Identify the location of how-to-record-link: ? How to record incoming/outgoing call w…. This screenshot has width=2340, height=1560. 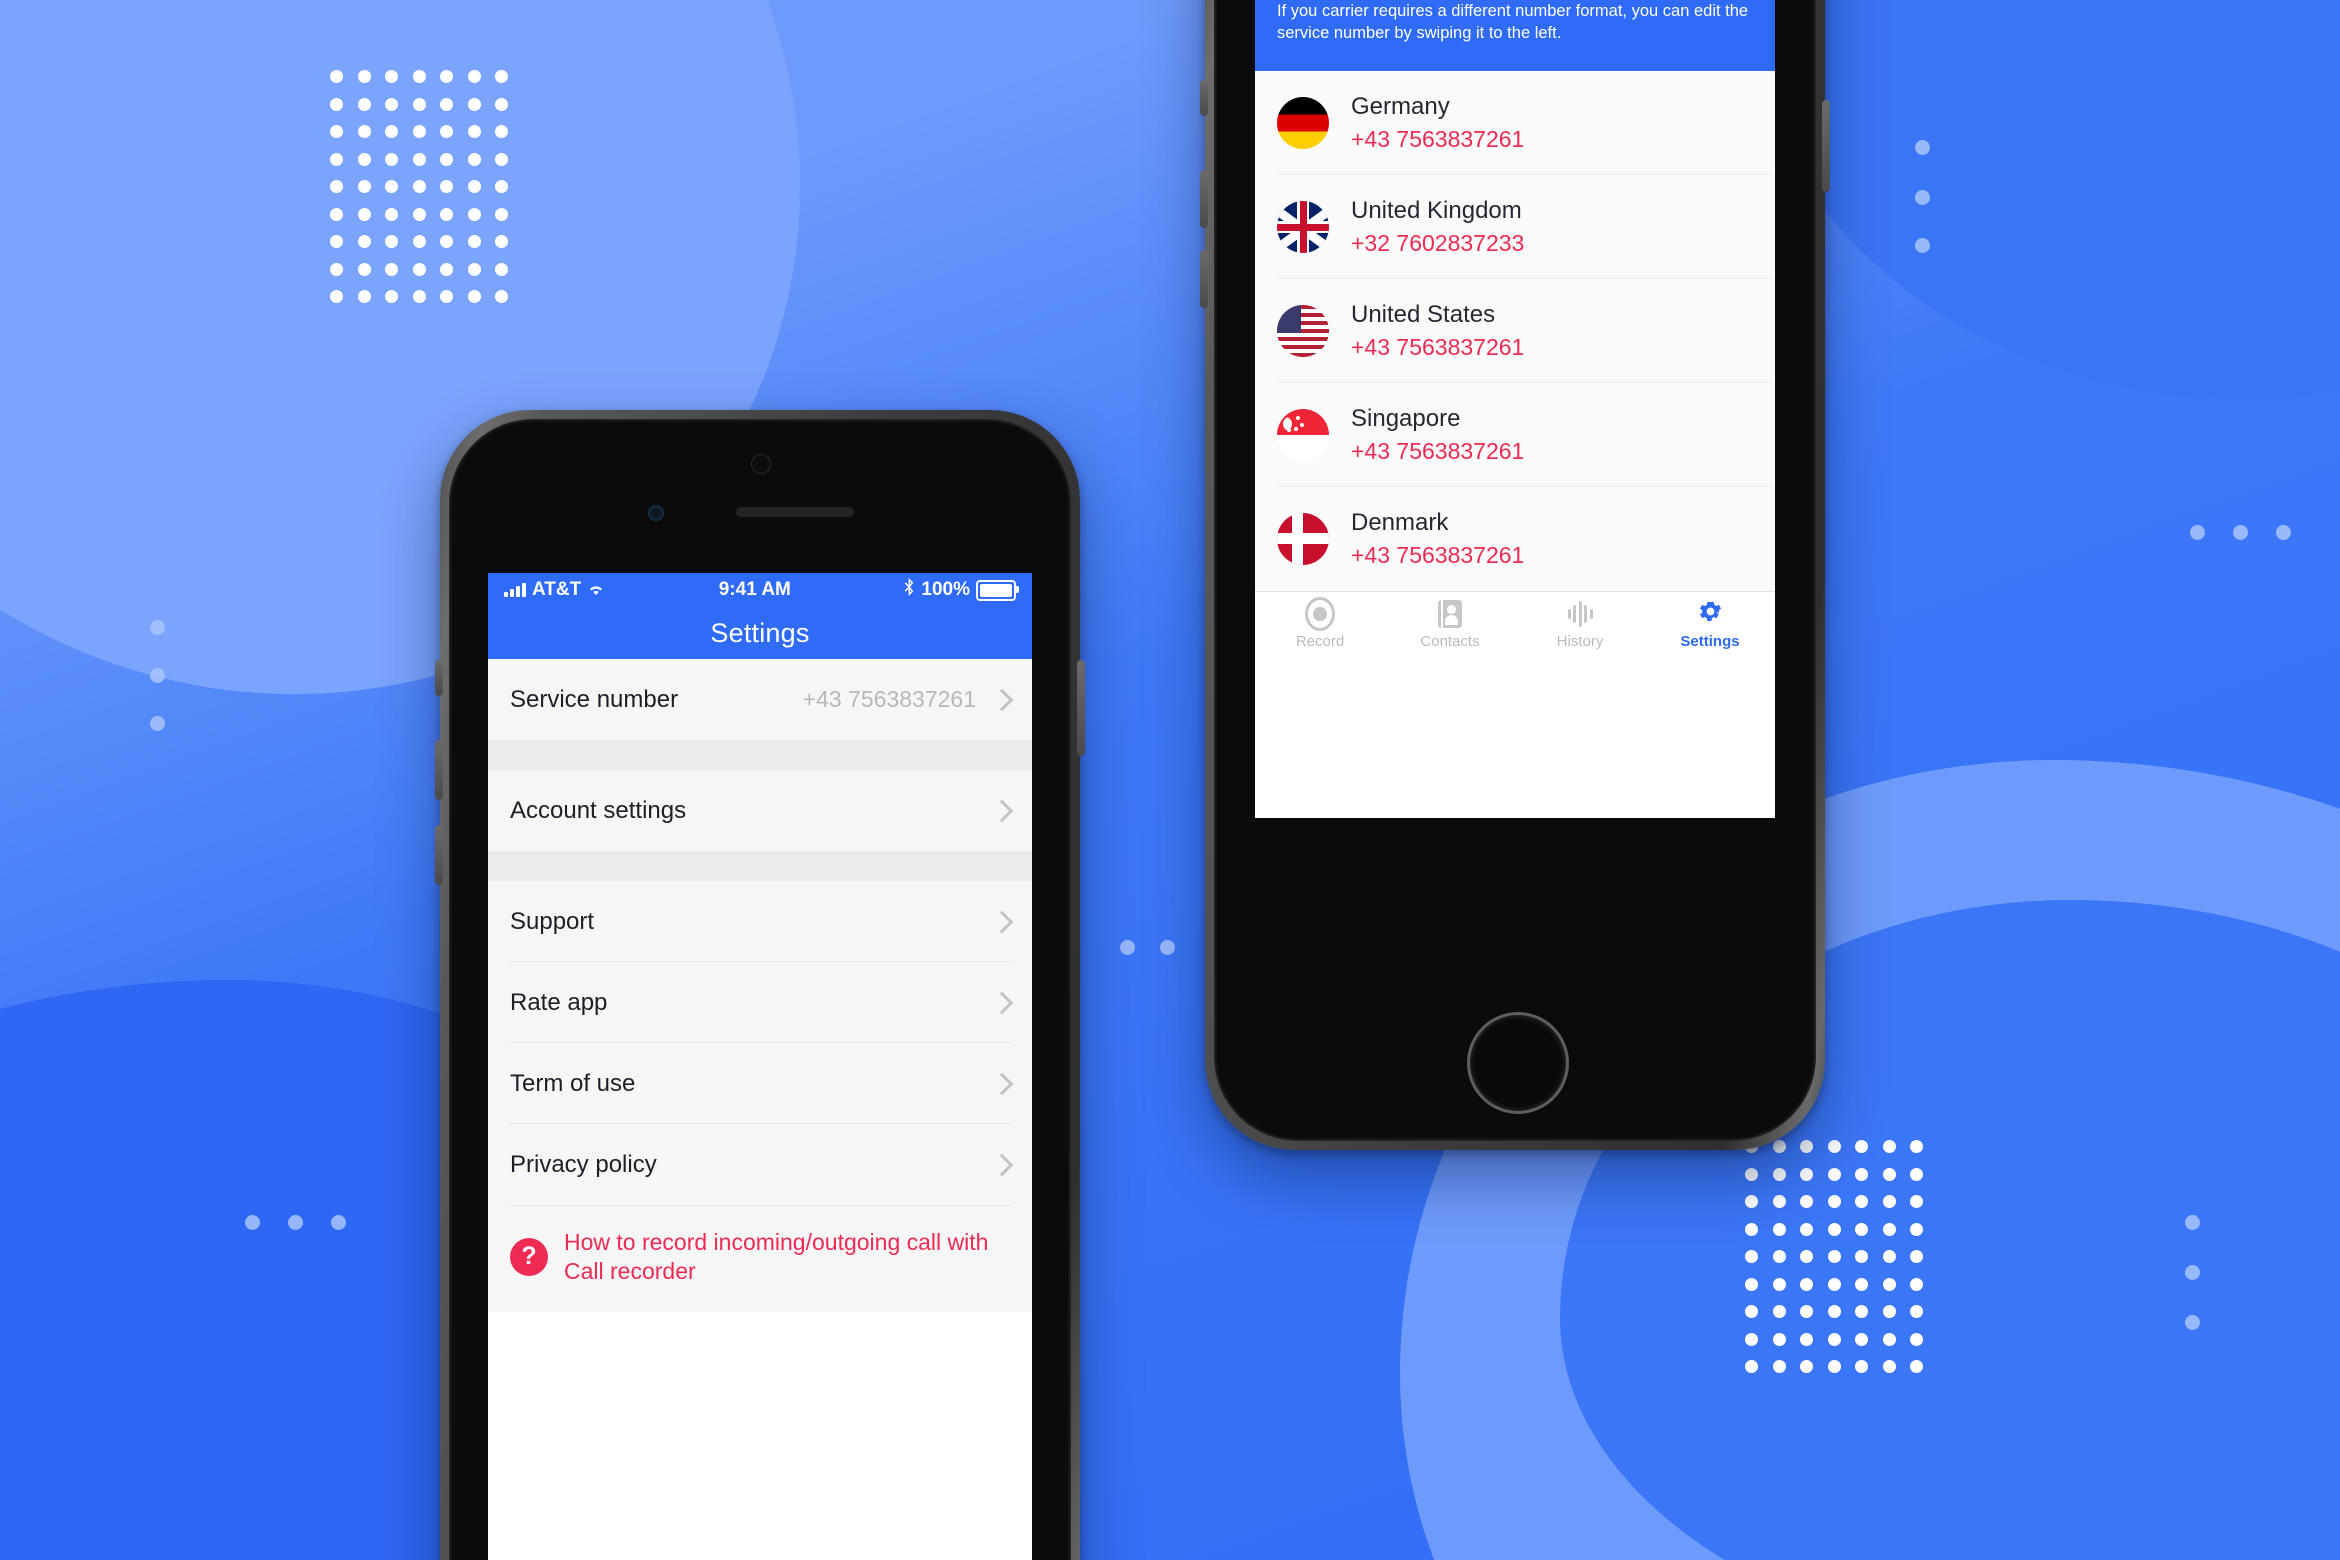
(760, 1259).